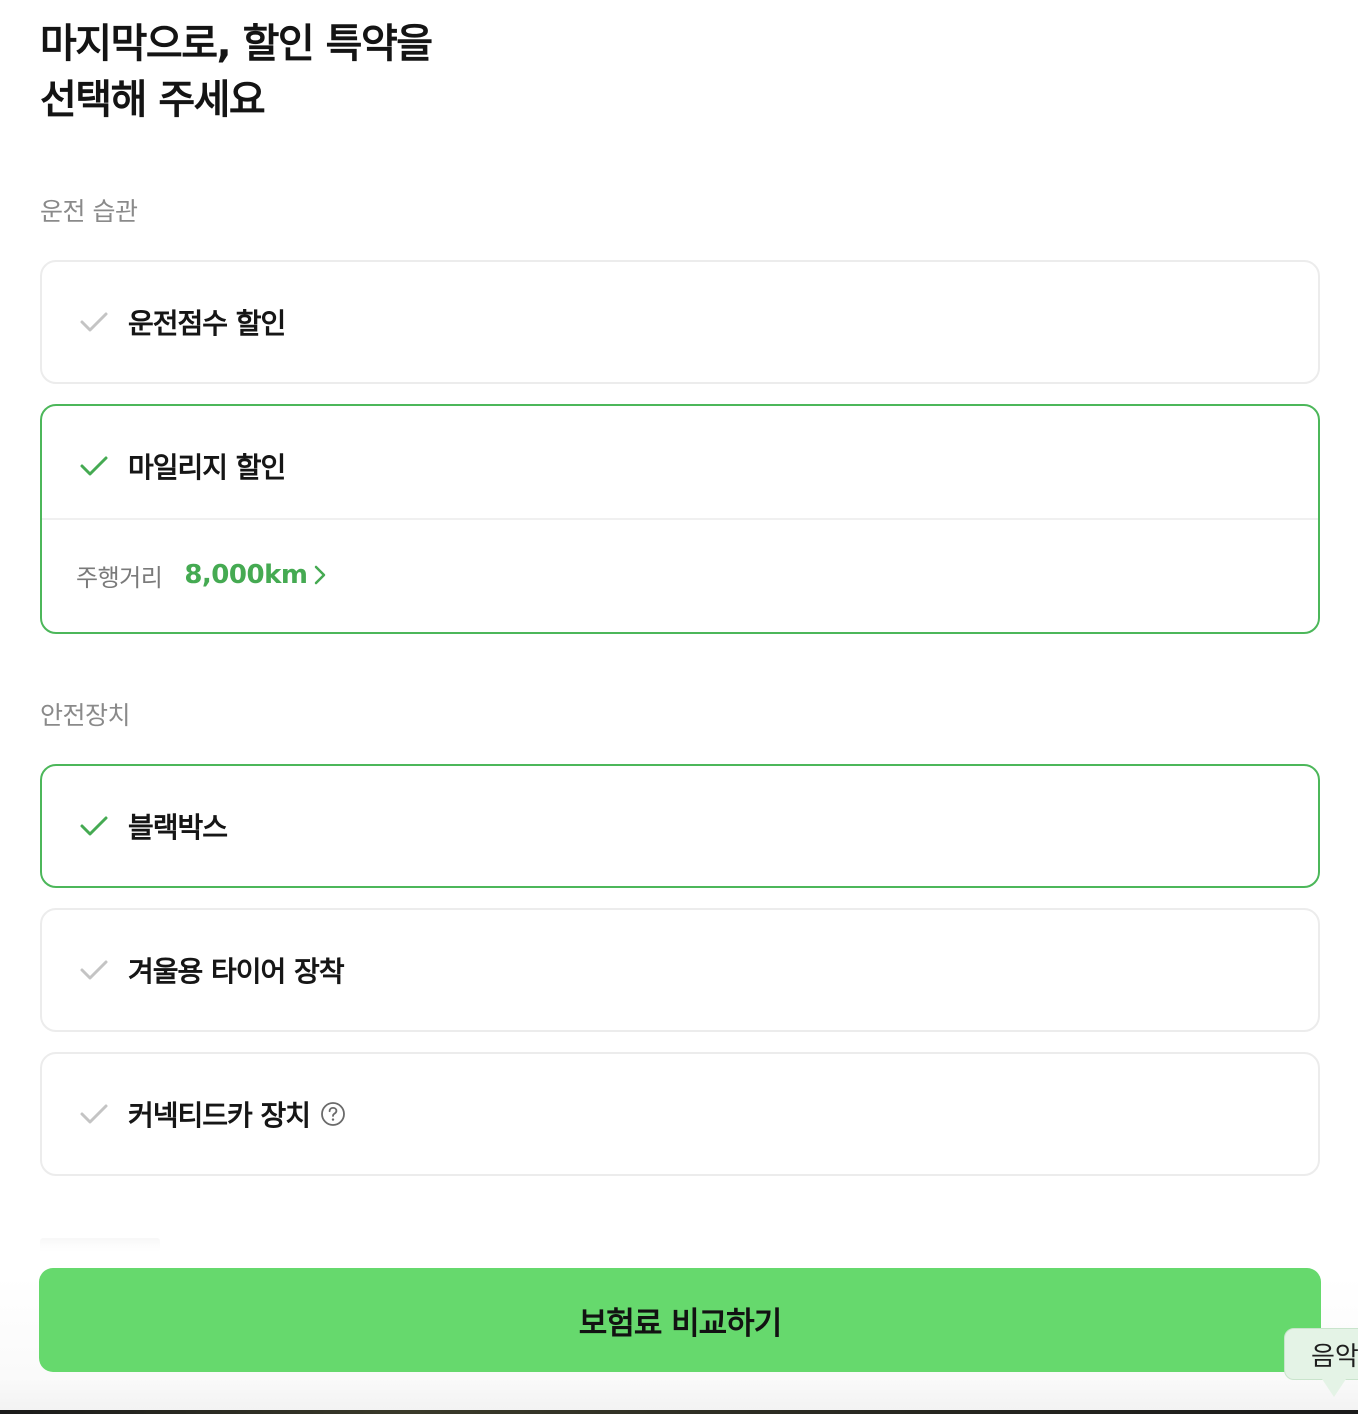 This screenshot has width=1358, height=1414. What do you see at coordinates (178, 827) in the screenshot?
I see `option-label: 블랙박스` at bounding box center [178, 827].